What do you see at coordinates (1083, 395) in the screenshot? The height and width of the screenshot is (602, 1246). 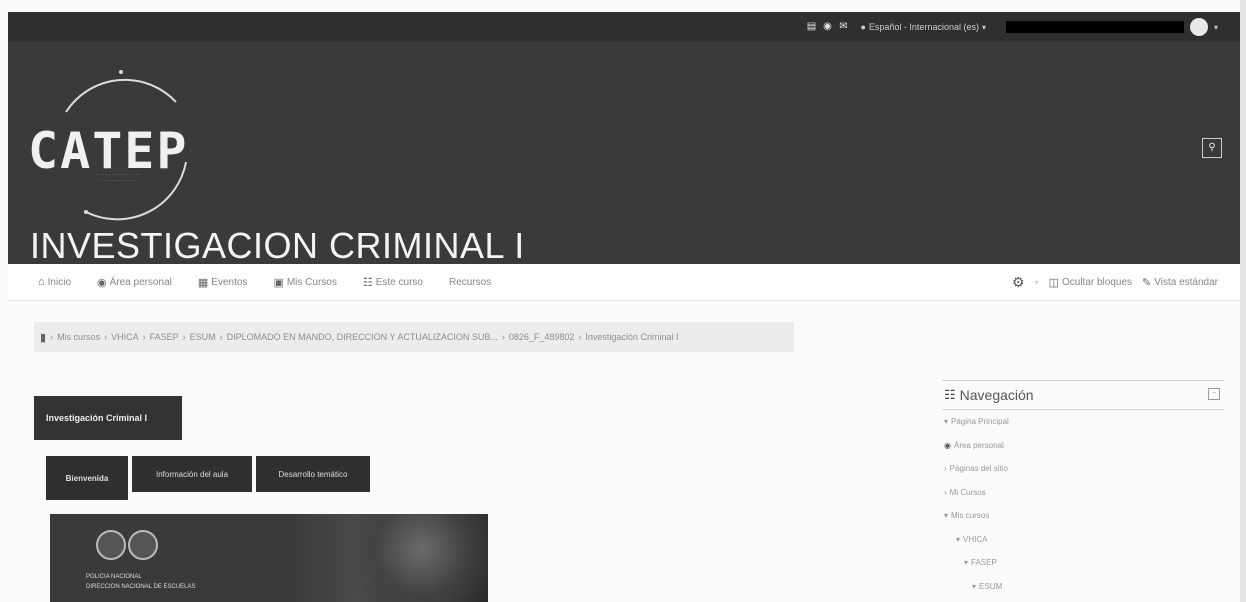 I see `navigation-block-header: ☷ Navegación −` at bounding box center [1083, 395].